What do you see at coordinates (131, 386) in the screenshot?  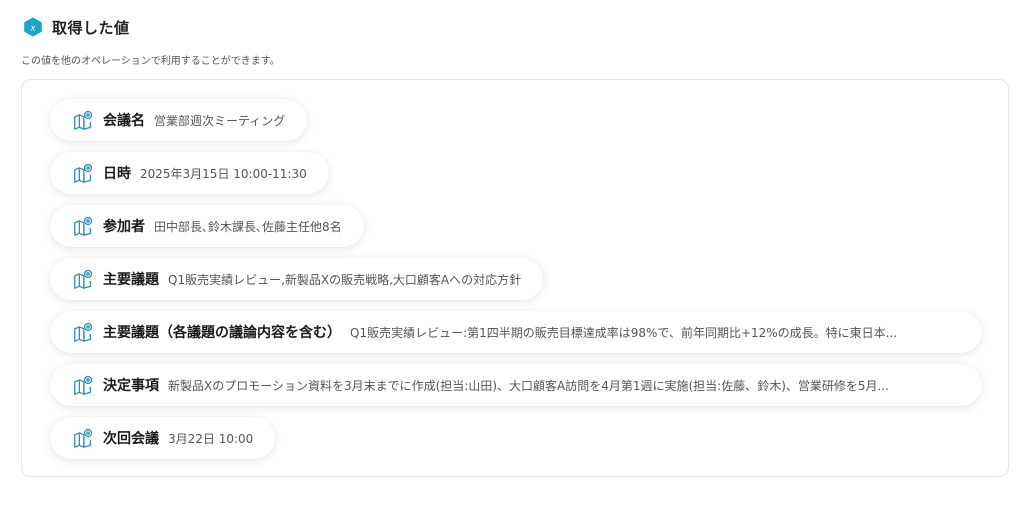 I see `chip-label: 決定事項` at bounding box center [131, 386].